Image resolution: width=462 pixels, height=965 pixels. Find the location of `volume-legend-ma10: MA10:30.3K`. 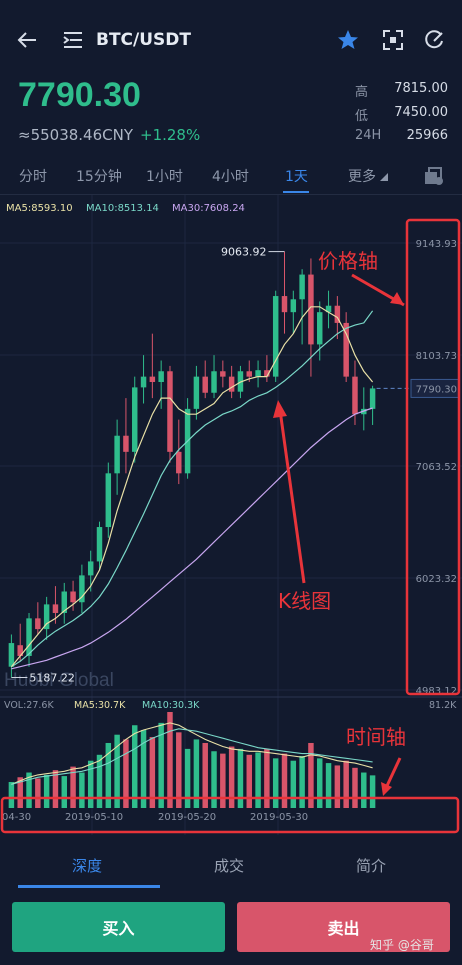

volume-legend-ma10: MA10:30.3K is located at coordinates (171, 705).